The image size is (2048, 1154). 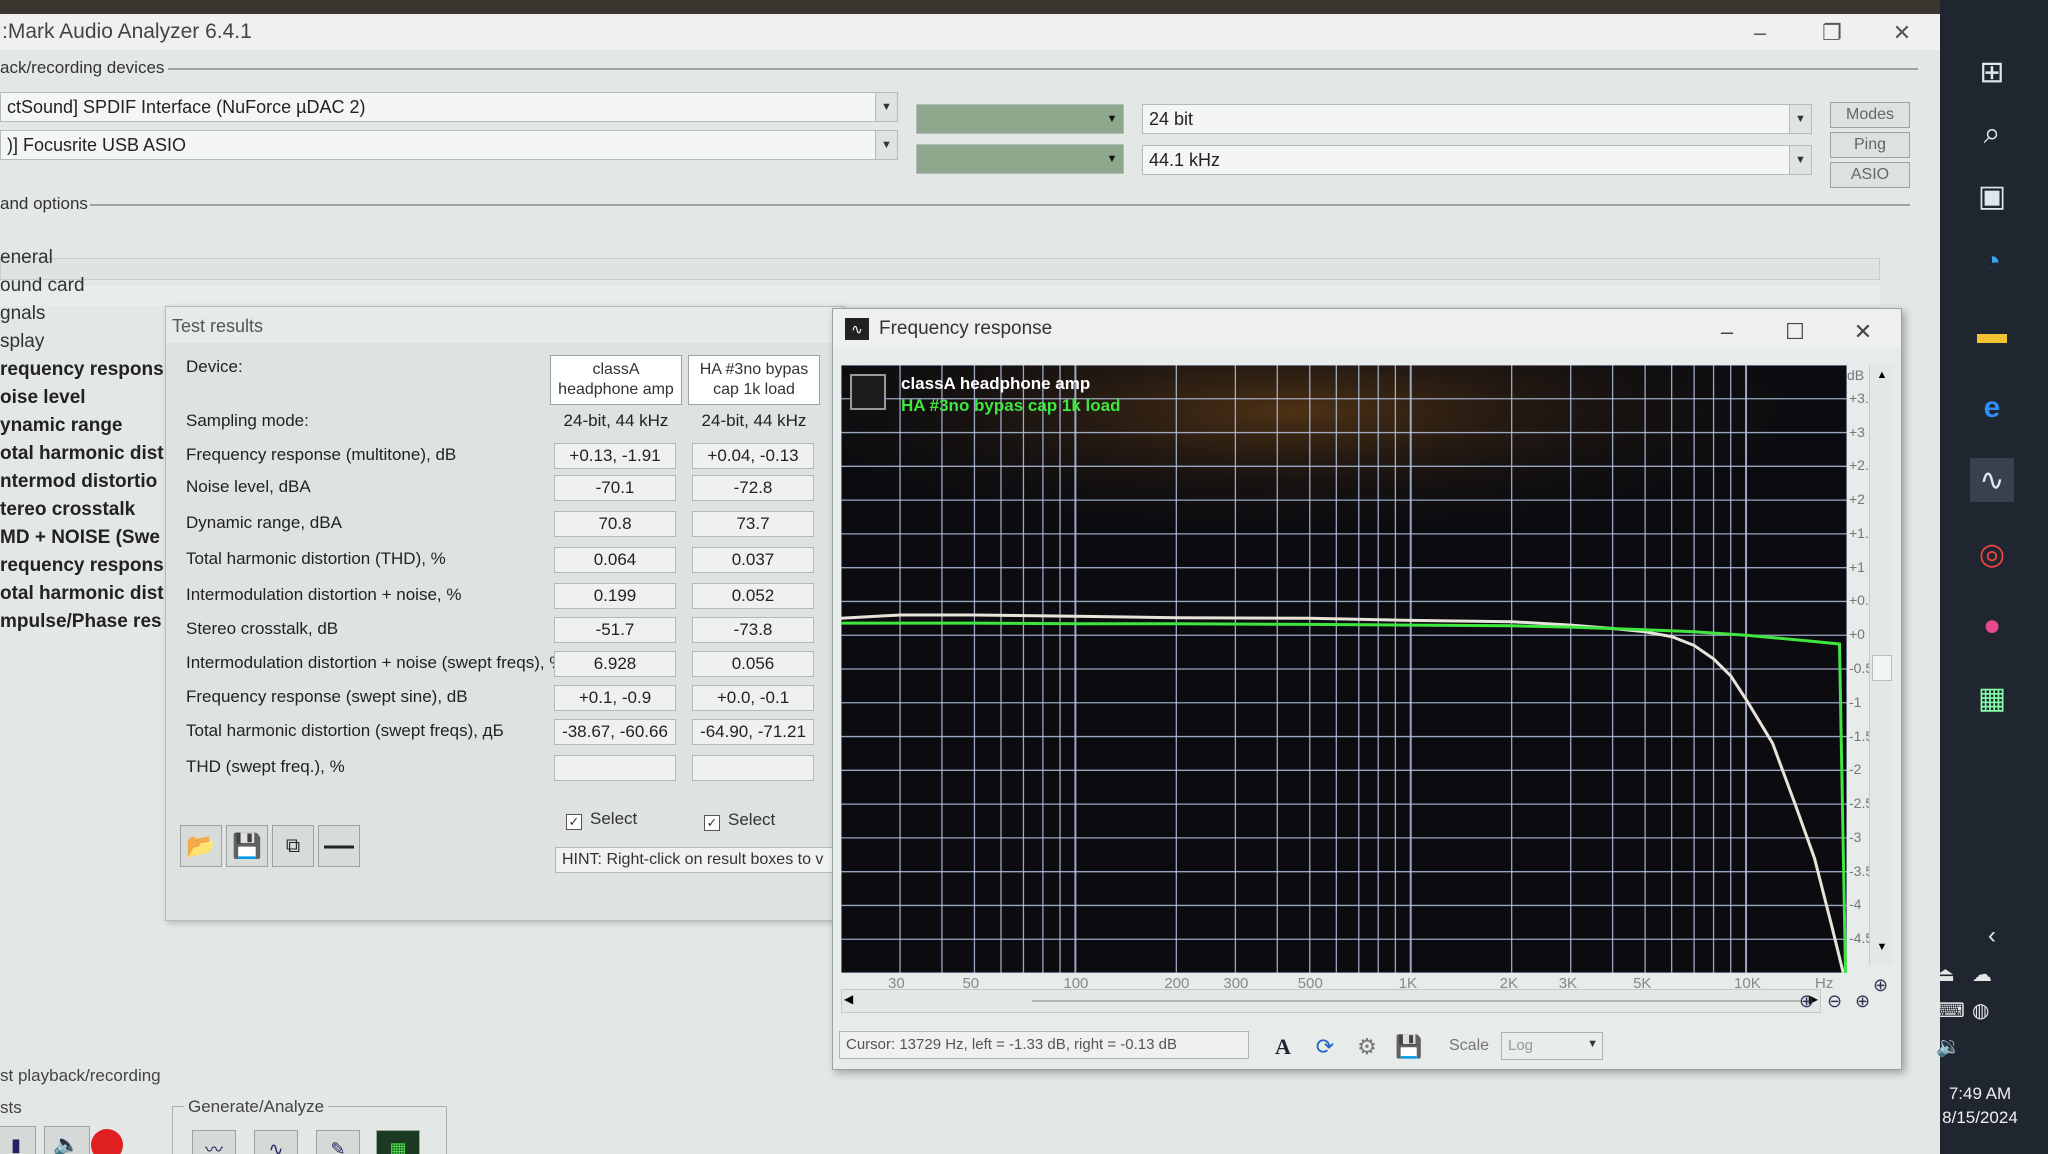 I want to click on keyboard-icon: ⌨, so click(x=1950, y=1010).